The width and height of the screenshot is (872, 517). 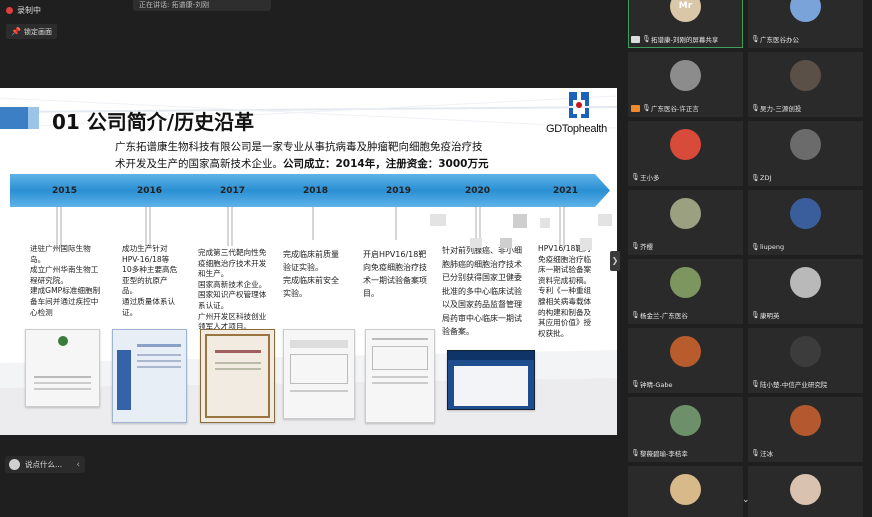 I want to click on participant-name: 康明英, so click(x=770, y=316).